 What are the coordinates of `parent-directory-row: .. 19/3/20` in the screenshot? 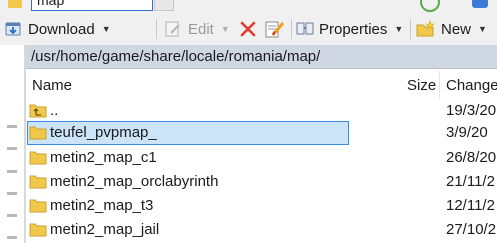 It's located at (261, 111).